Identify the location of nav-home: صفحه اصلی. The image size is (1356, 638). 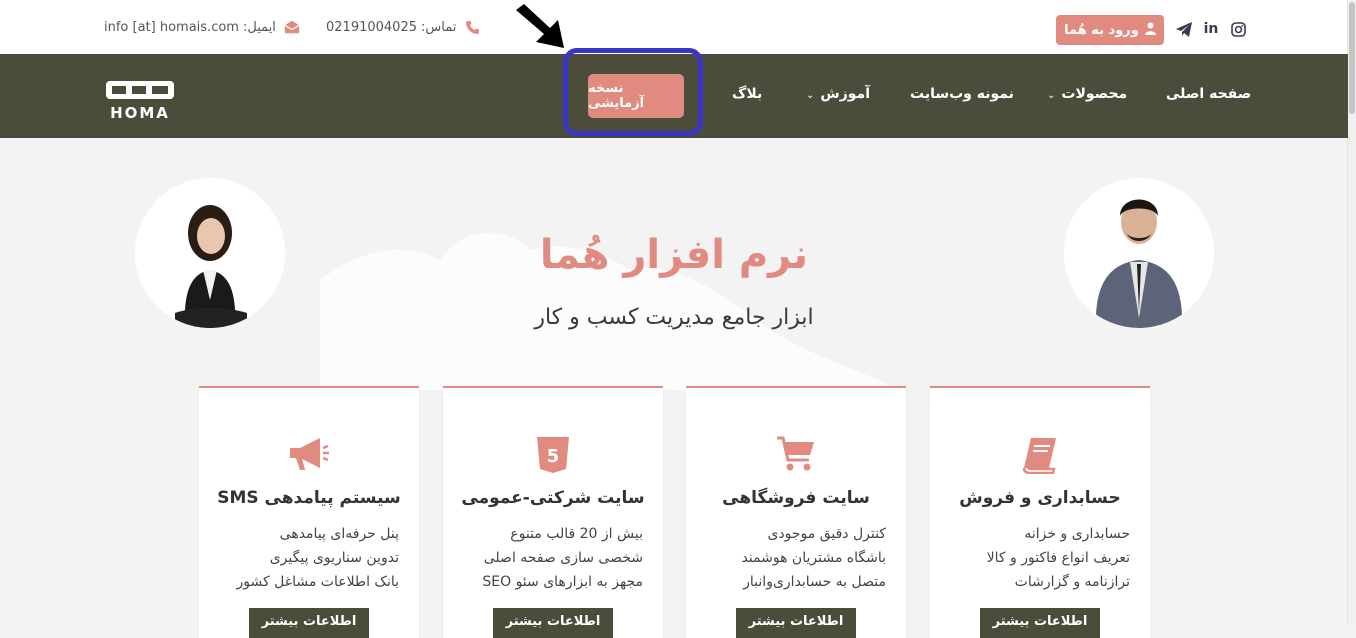
(1208, 94).